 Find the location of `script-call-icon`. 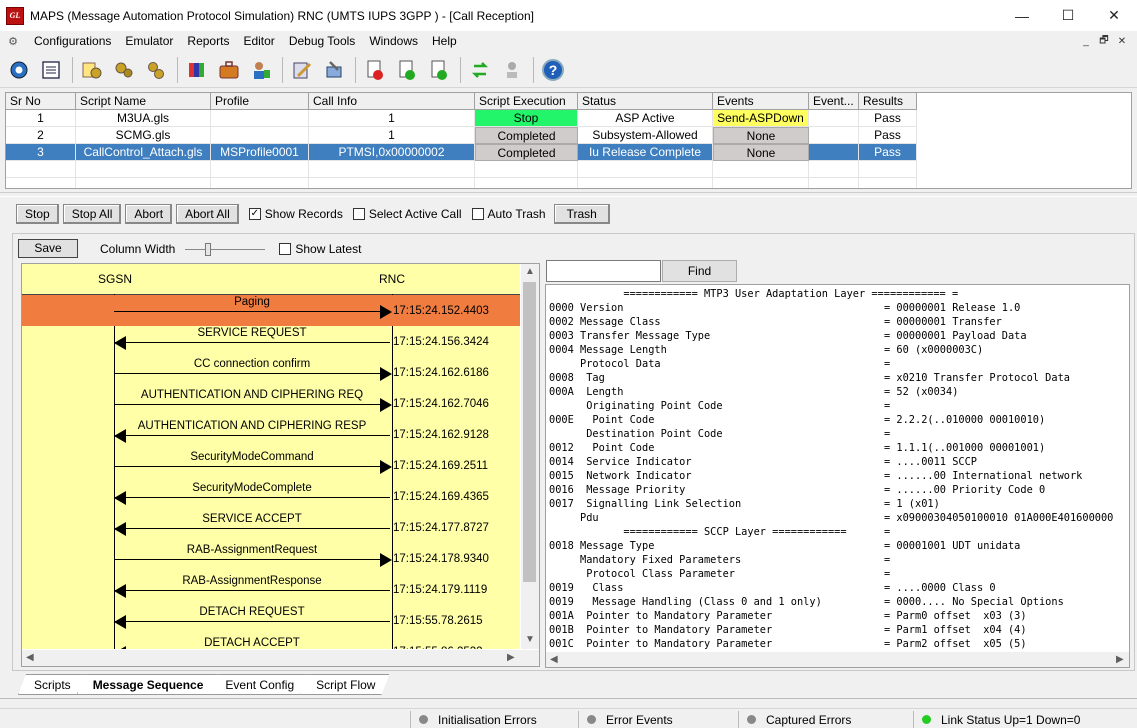

script-call-icon is located at coordinates (407, 70).